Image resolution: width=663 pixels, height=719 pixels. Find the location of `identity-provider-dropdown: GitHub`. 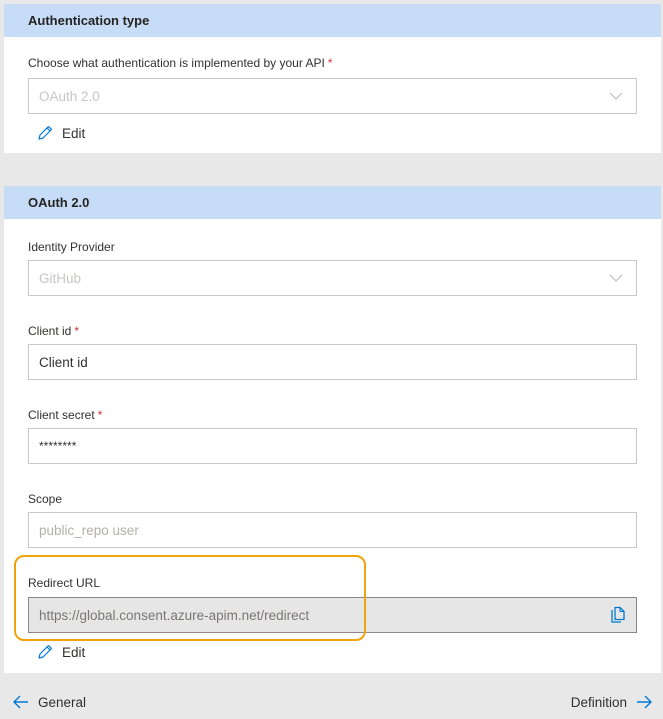

identity-provider-dropdown: GitHub is located at coordinates (332, 278).